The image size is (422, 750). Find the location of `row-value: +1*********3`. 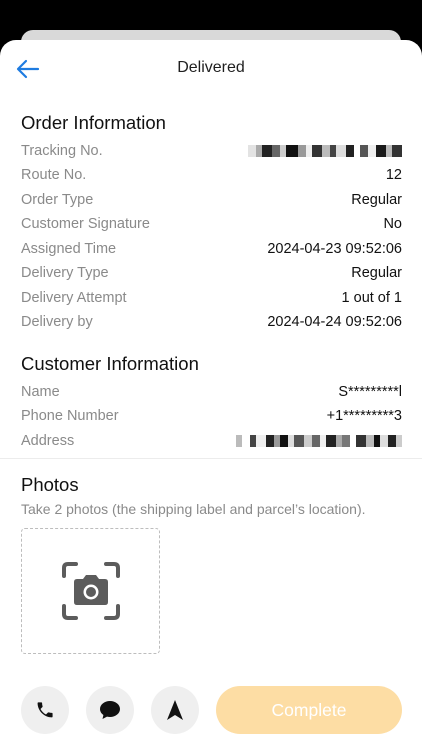

row-value: +1*********3 is located at coordinates (364, 416).